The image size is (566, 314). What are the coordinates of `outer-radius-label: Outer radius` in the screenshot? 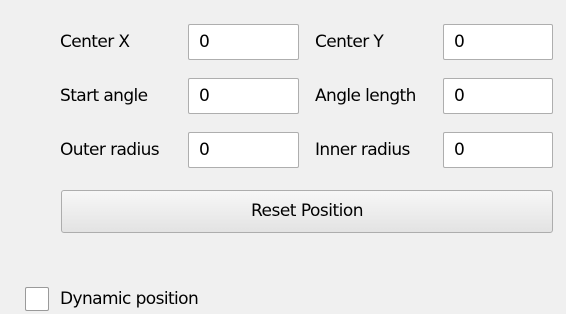 It's located at (110, 150).